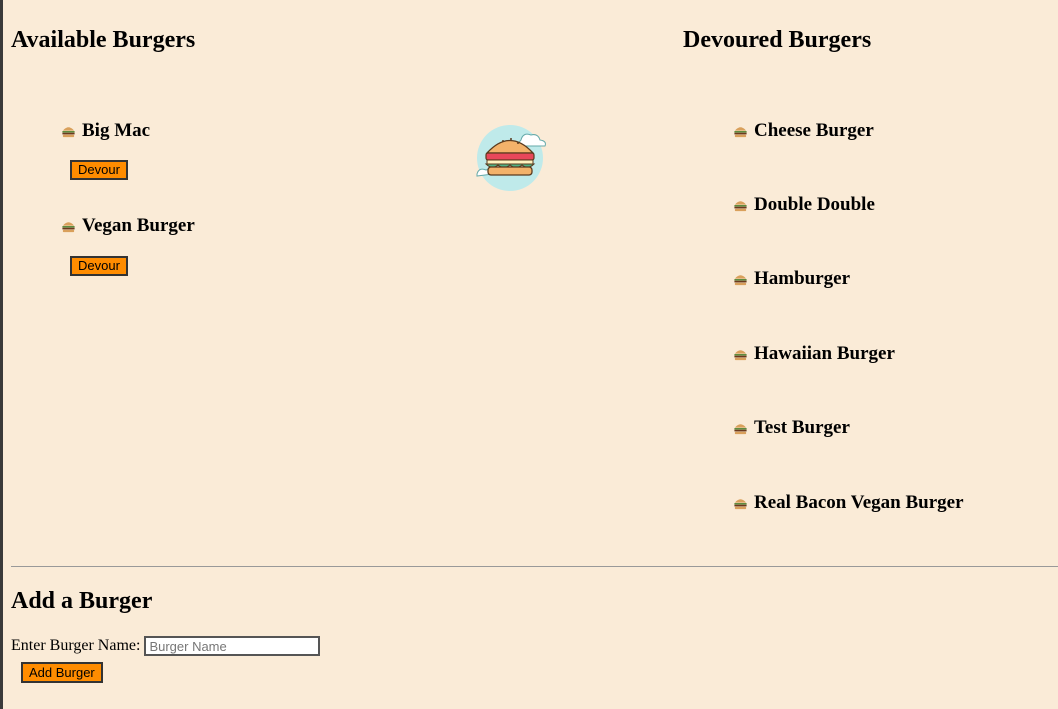 The width and height of the screenshot is (1058, 709). I want to click on add-burger-button: Add Burger, so click(62, 672).